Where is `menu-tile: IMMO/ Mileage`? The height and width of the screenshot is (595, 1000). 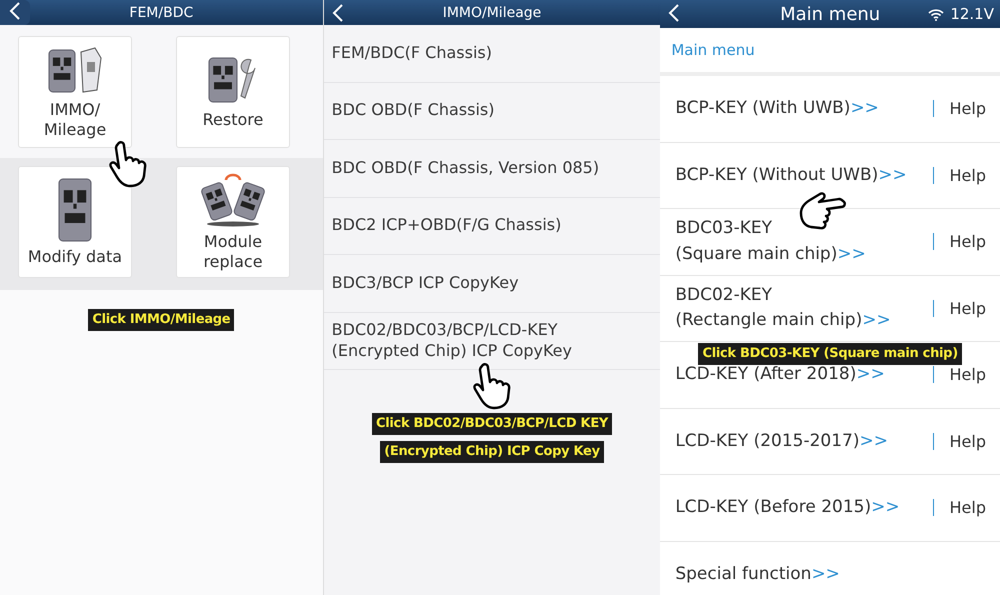 menu-tile: IMMO/ Mileage is located at coordinates (75, 92).